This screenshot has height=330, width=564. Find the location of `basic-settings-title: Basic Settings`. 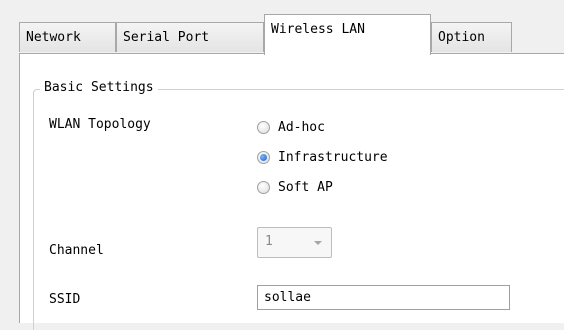

basic-settings-title: Basic Settings is located at coordinates (99, 87).